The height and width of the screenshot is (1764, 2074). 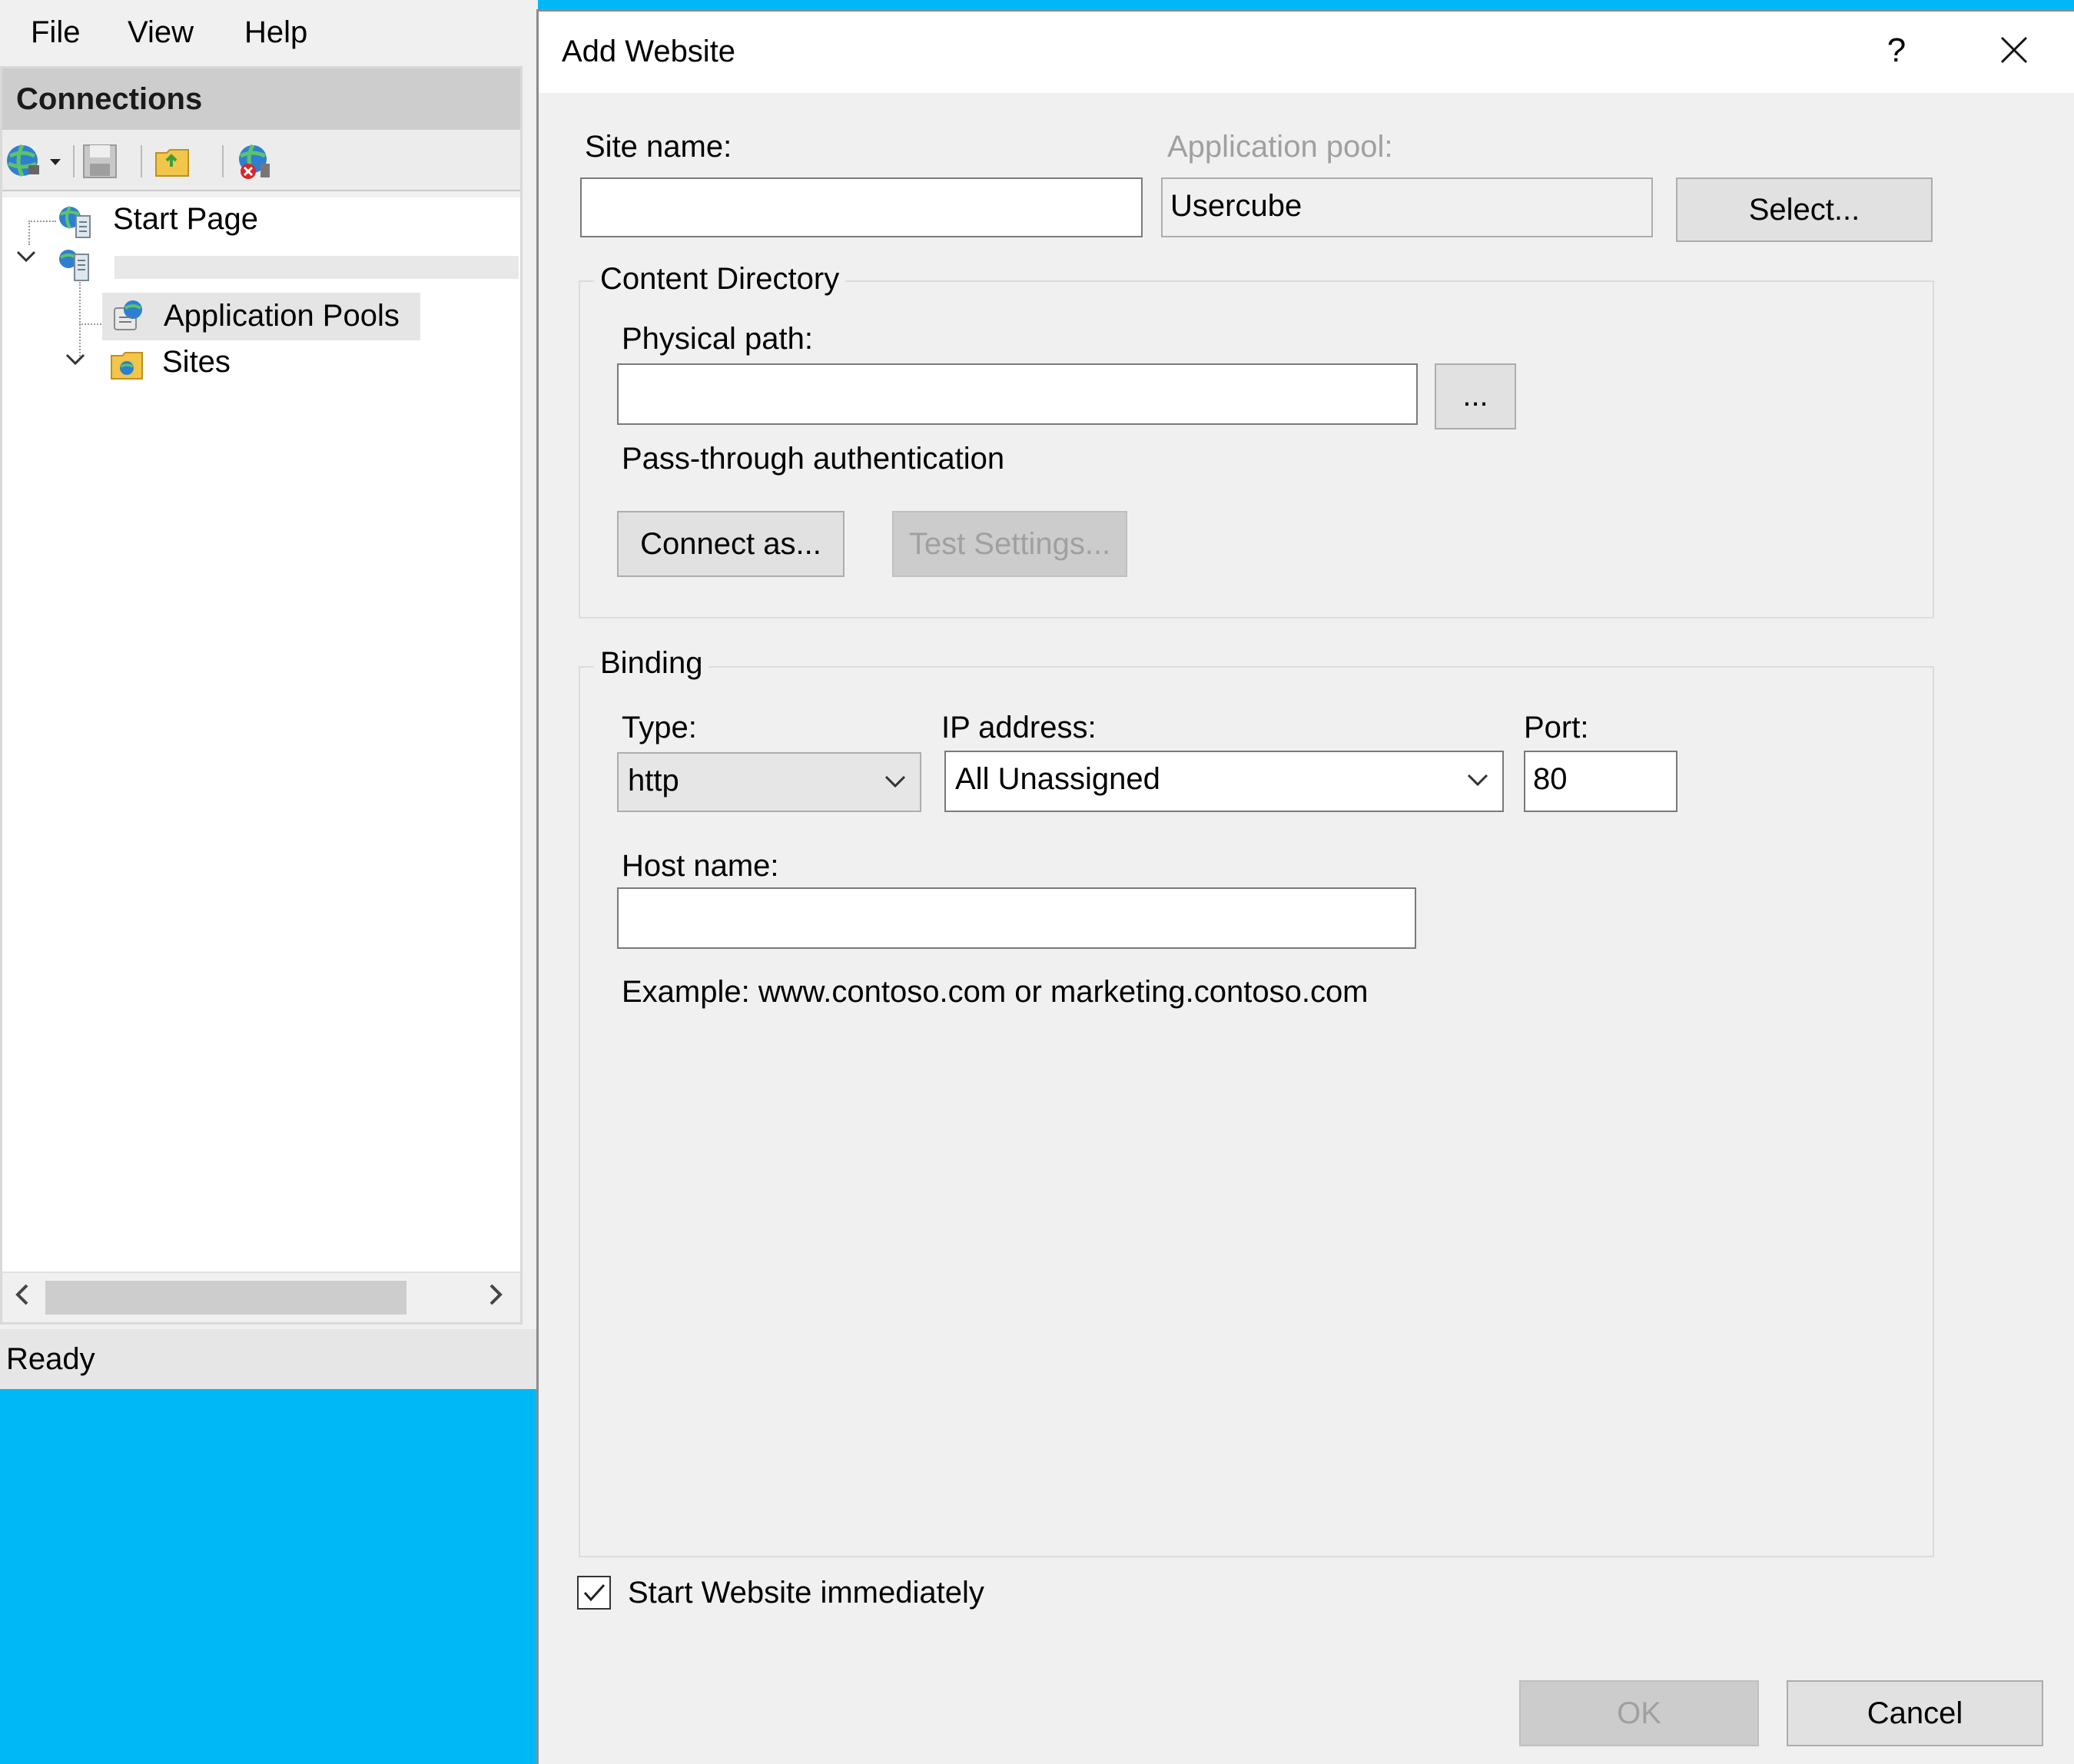 What do you see at coordinates (659, 727) in the screenshot?
I see `type-label: Type:` at bounding box center [659, 727].